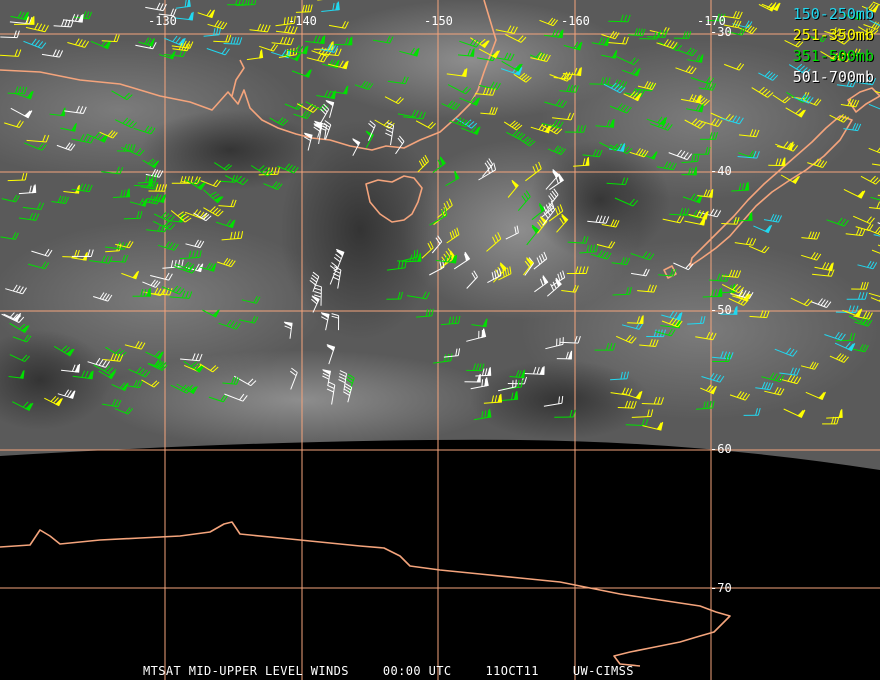  What do you see at coordinates (833, 35) in the screenshot?
I see `legend-entry-251-350: 251-350mb` at bounding box center [833, 35].